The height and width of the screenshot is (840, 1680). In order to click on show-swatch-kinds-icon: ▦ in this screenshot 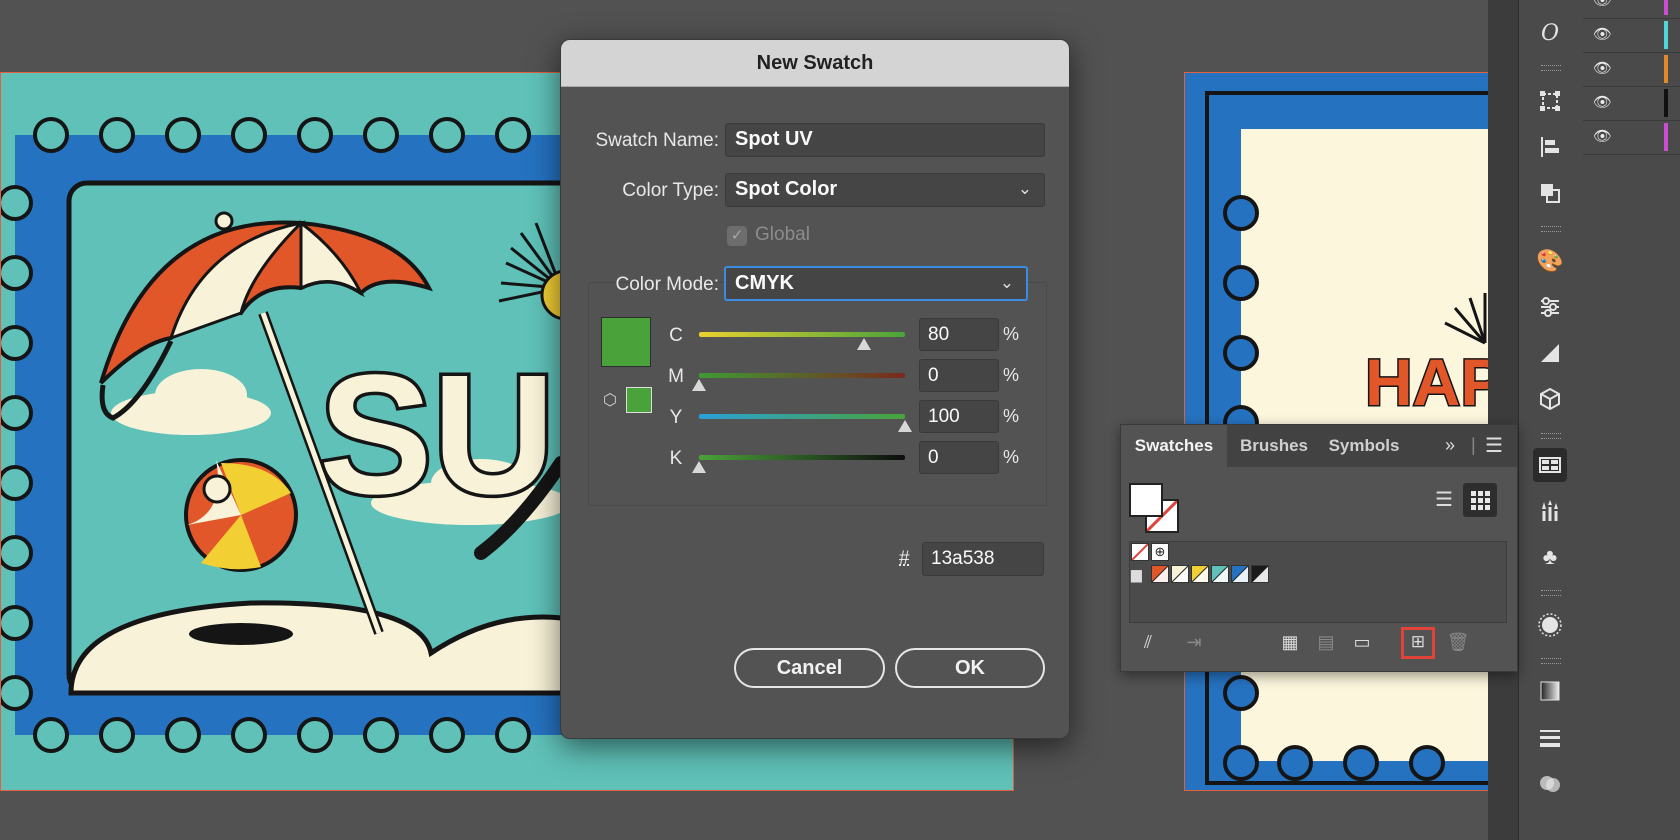, I will do `click(1290, 642)`.